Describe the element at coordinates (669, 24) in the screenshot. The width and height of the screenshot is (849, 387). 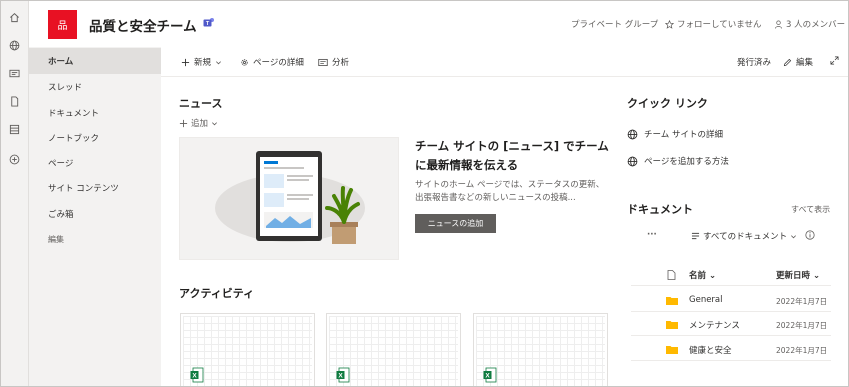
I see `star-icon` at that location.